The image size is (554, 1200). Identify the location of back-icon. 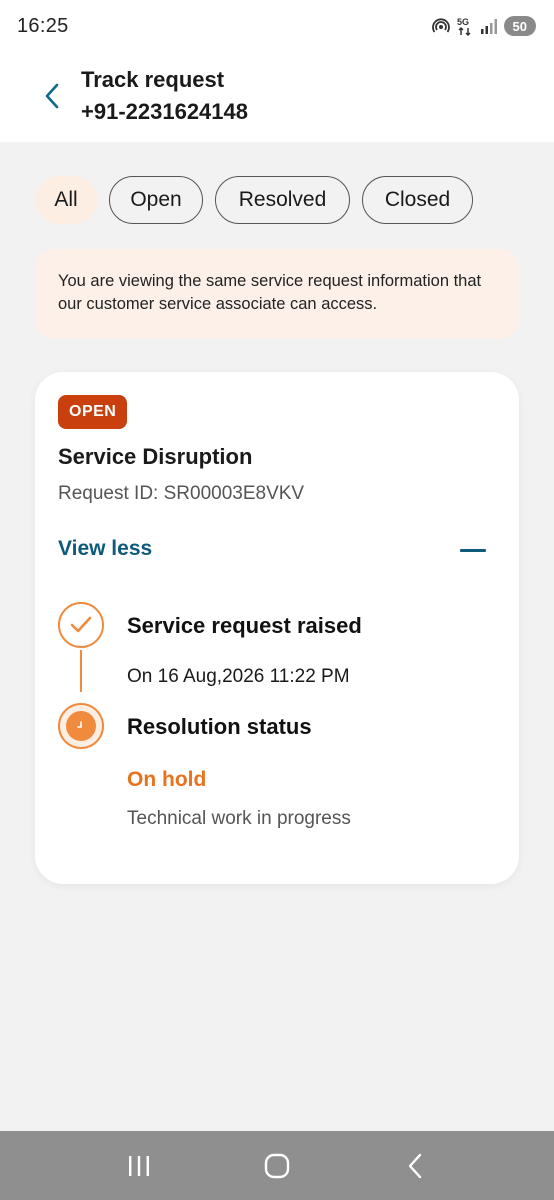
(415, 1165).